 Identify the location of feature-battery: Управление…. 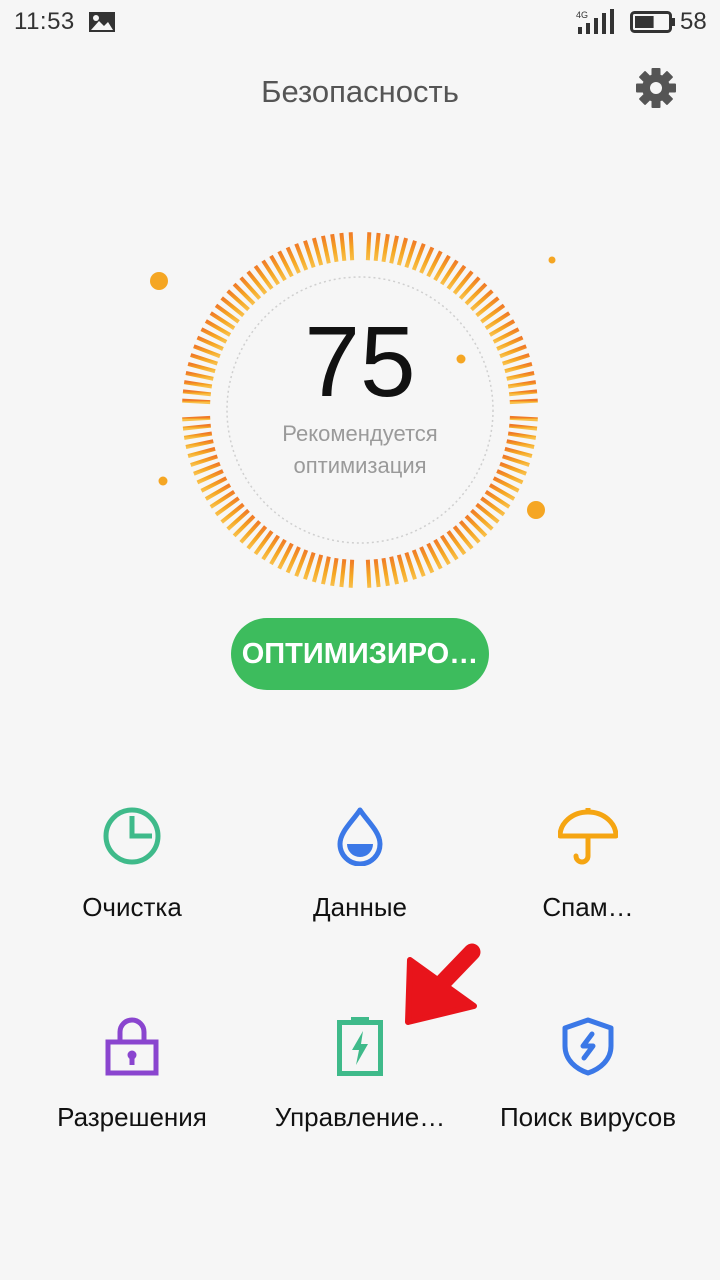
(360, 1106).